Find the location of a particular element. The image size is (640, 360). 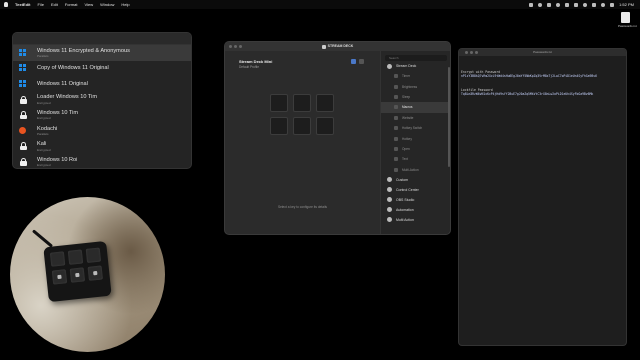

control-center-icon is located at coordinates (612, 4).